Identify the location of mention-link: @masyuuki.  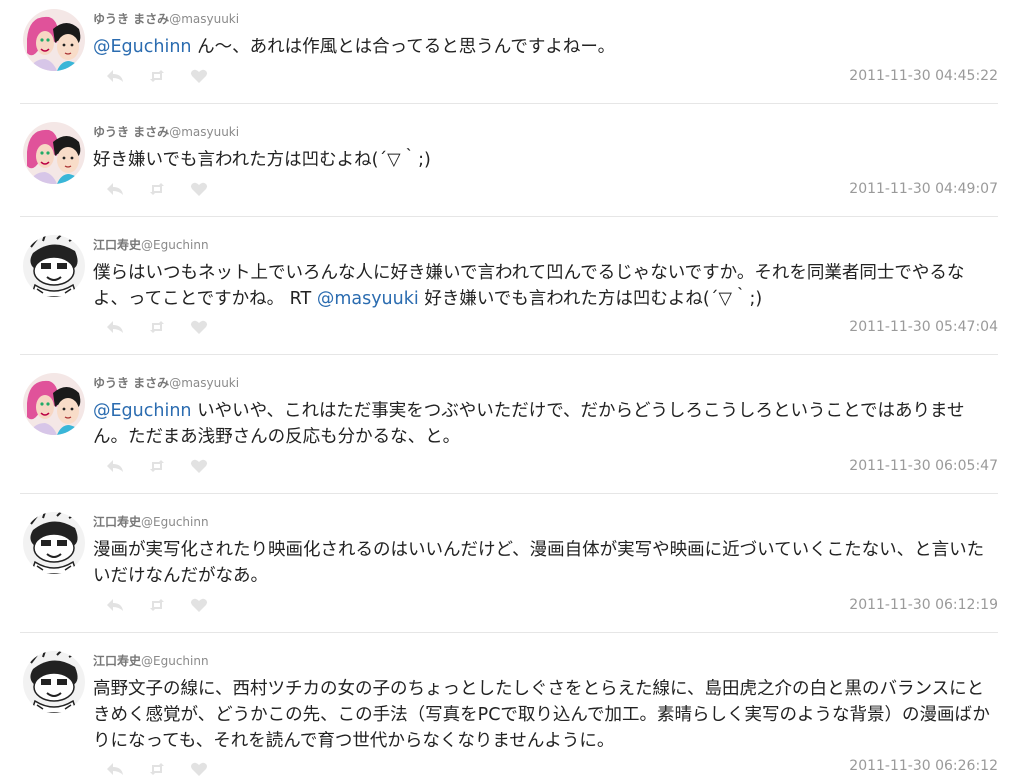
(368, 299).